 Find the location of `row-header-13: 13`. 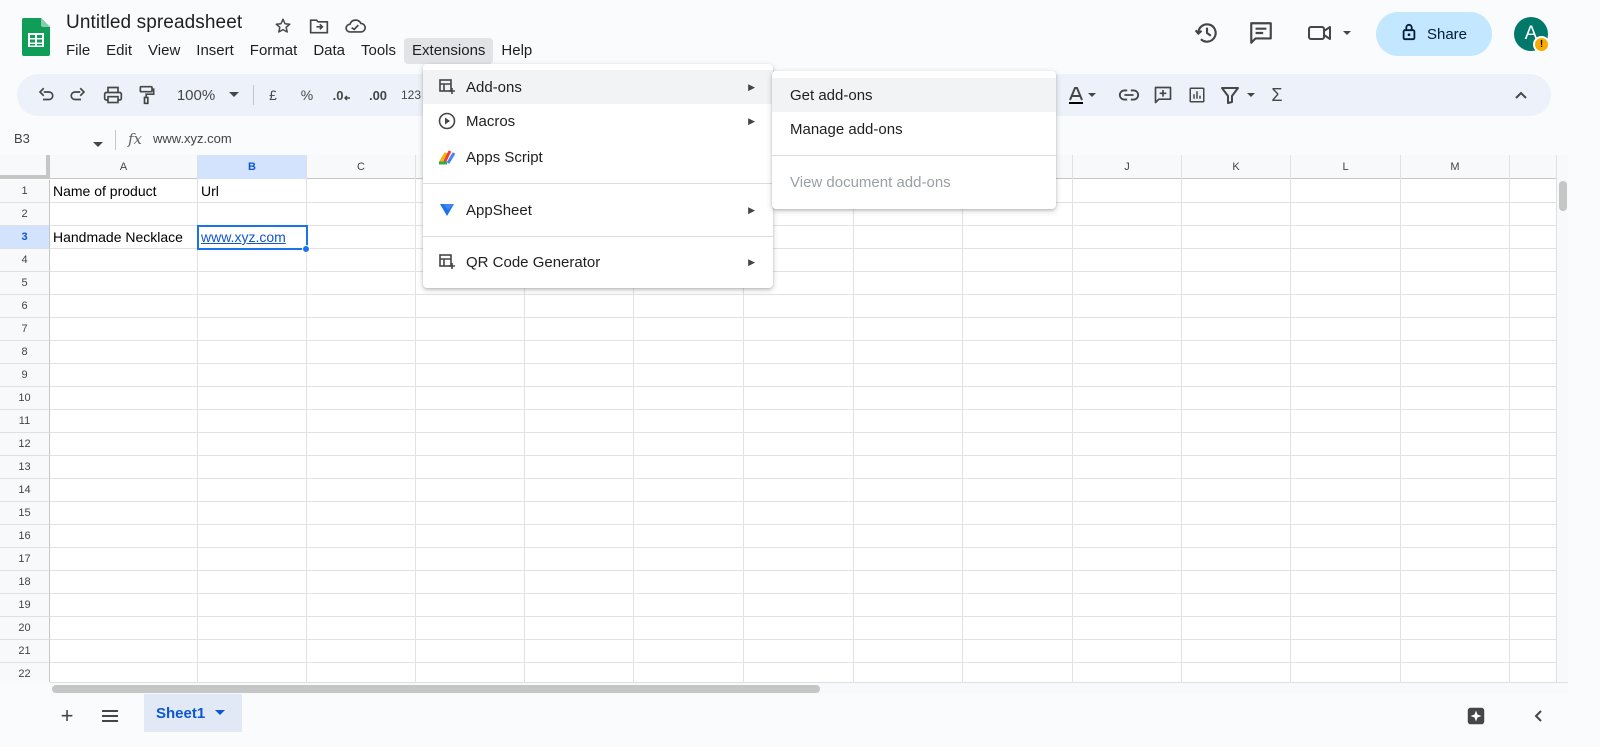

row-header-13: 13 is located at coordinates (25, 467).